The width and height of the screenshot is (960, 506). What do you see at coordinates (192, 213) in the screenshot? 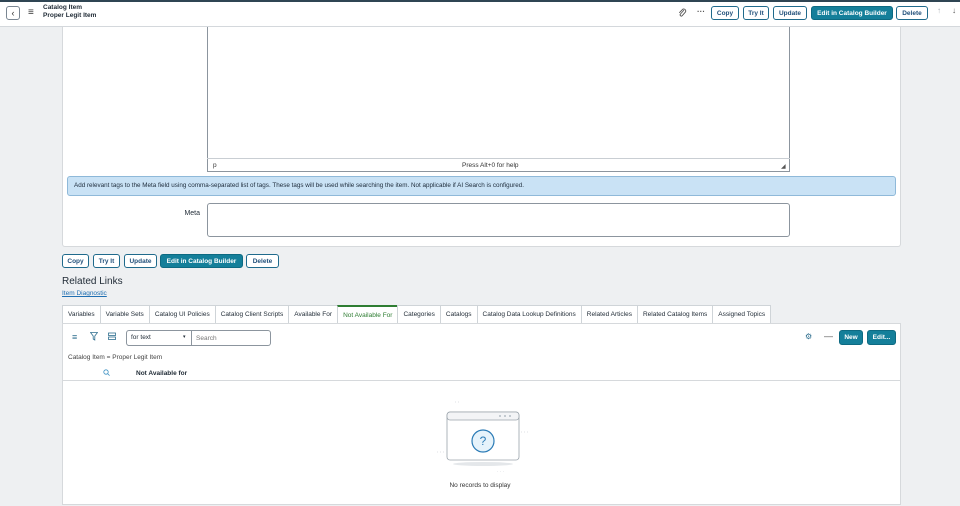
I see `meta-label: Meta` at bounding box center [192, 213].